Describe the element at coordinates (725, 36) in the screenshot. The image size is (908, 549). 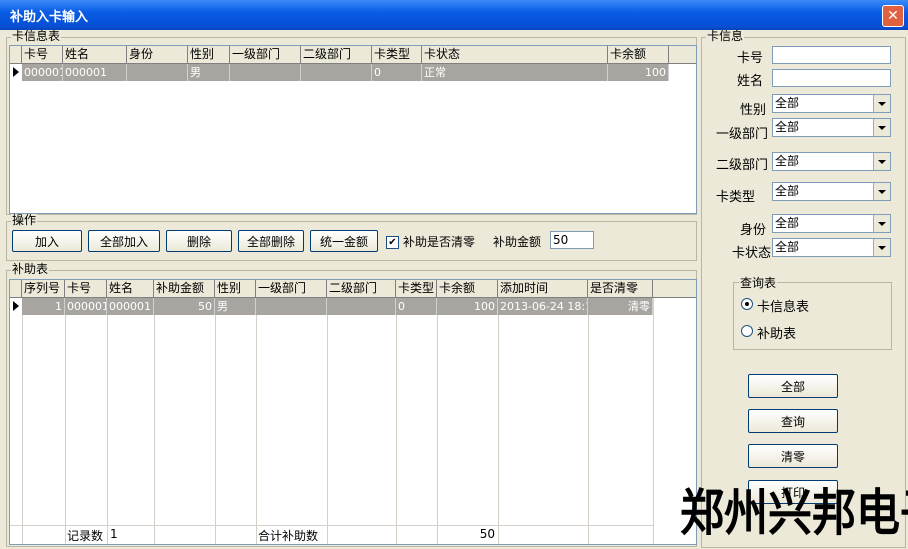
I see `card-filter-panel-legend: 卡信息` at that location.